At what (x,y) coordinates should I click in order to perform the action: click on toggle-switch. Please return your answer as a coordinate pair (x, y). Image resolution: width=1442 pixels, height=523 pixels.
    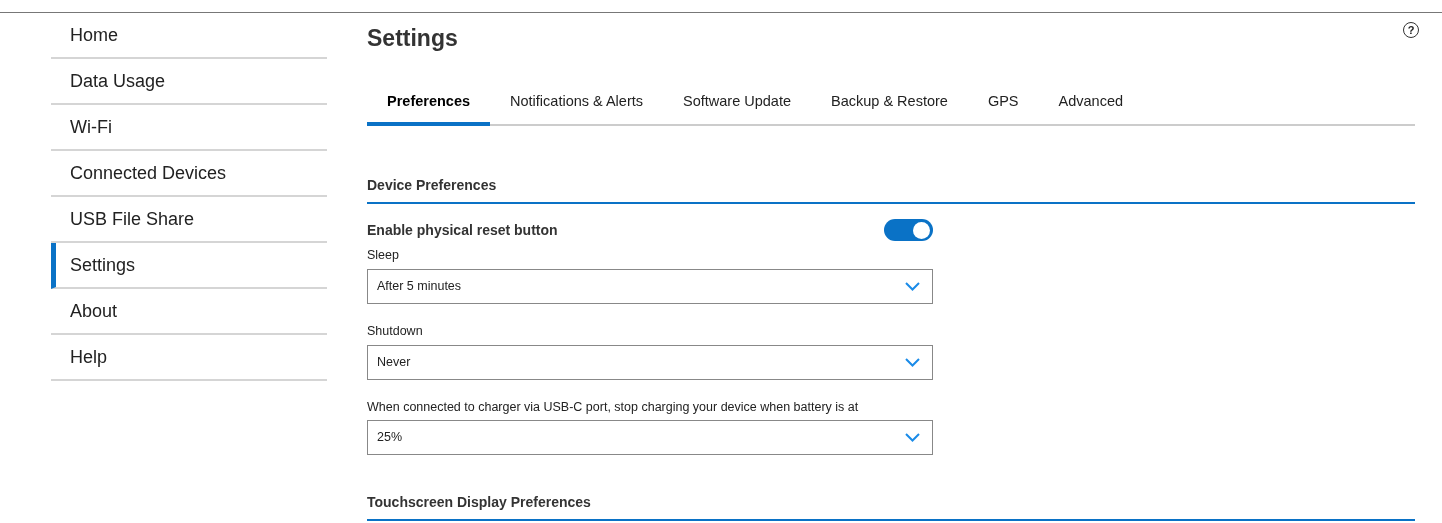
    Looking at the image, I should click on (908, 230).